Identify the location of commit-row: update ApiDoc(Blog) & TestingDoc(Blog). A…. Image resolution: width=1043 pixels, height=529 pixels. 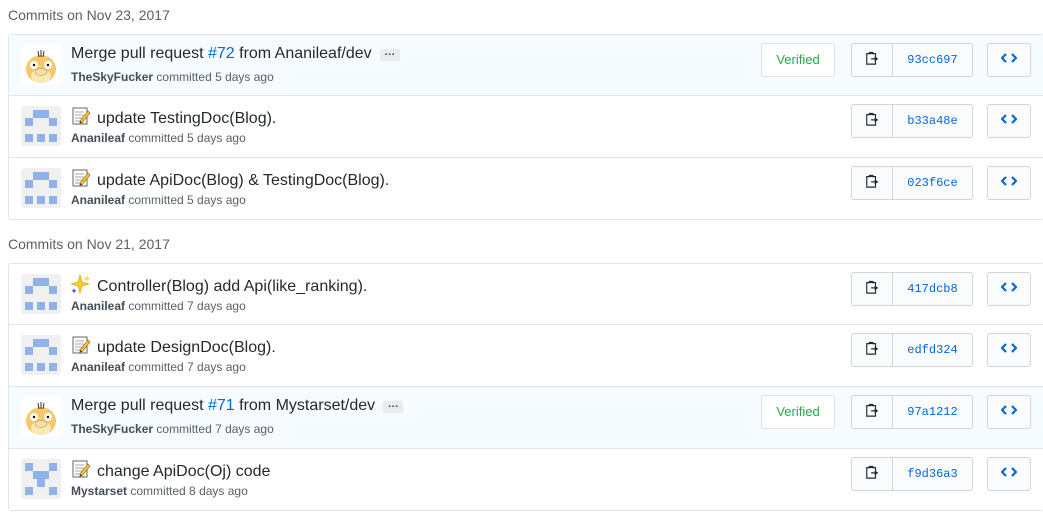
(526, 188).